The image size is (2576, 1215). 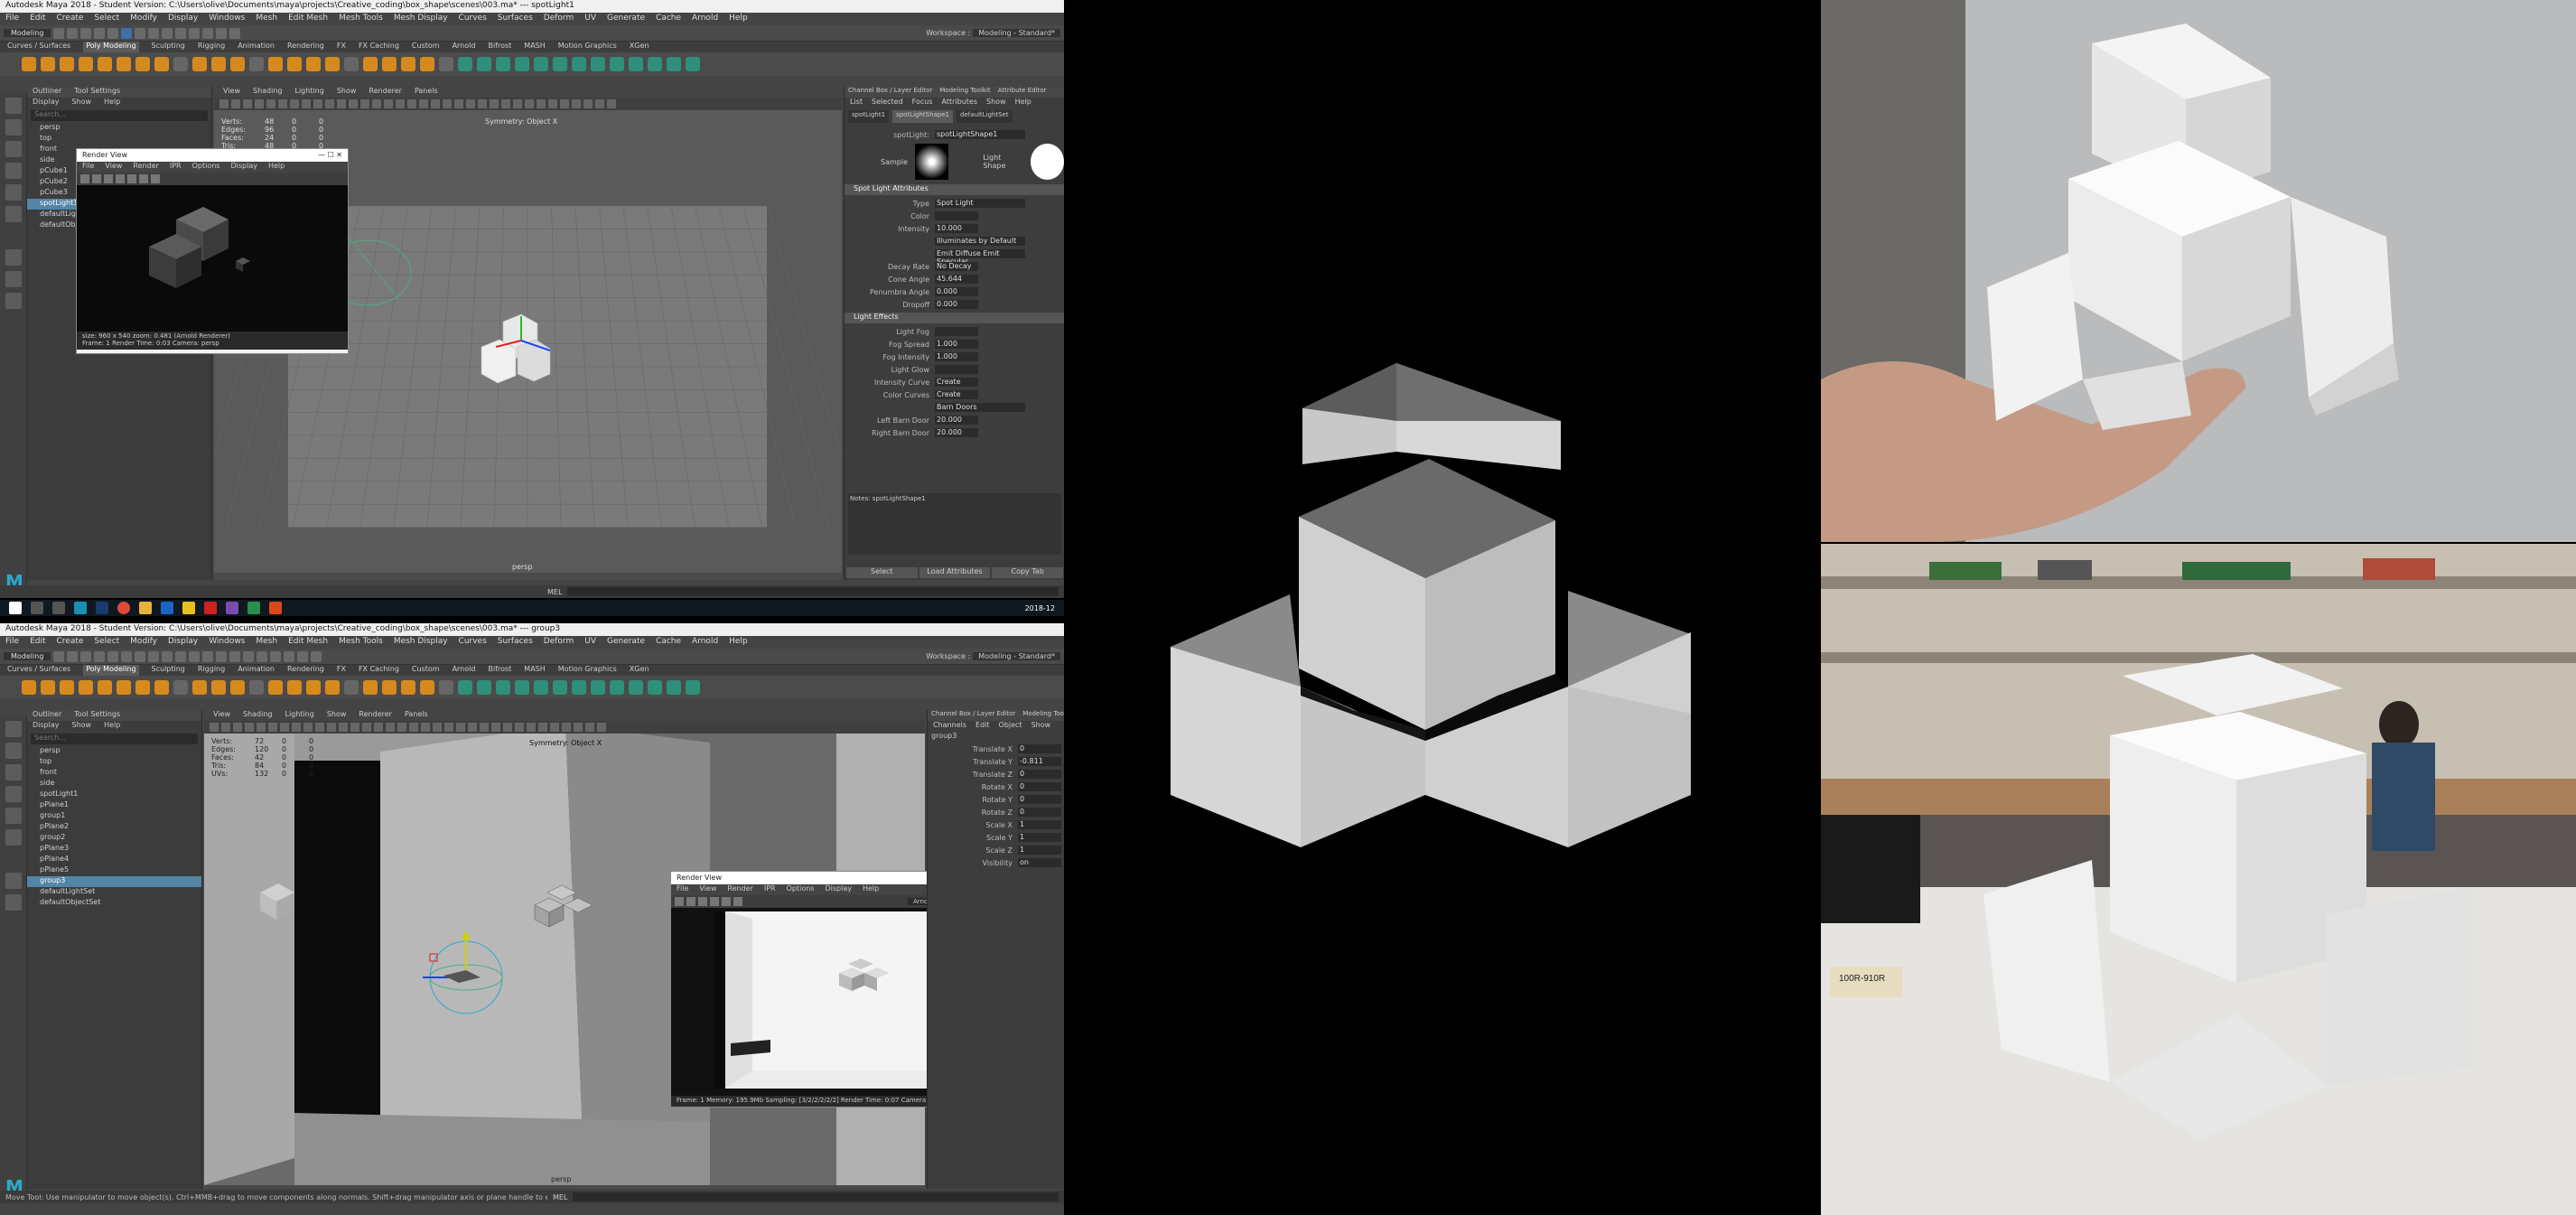 What do you see at coordinates (14, 214) in the screenshot?
I see `scale-tool-icon` at bounding box center [14, 214].